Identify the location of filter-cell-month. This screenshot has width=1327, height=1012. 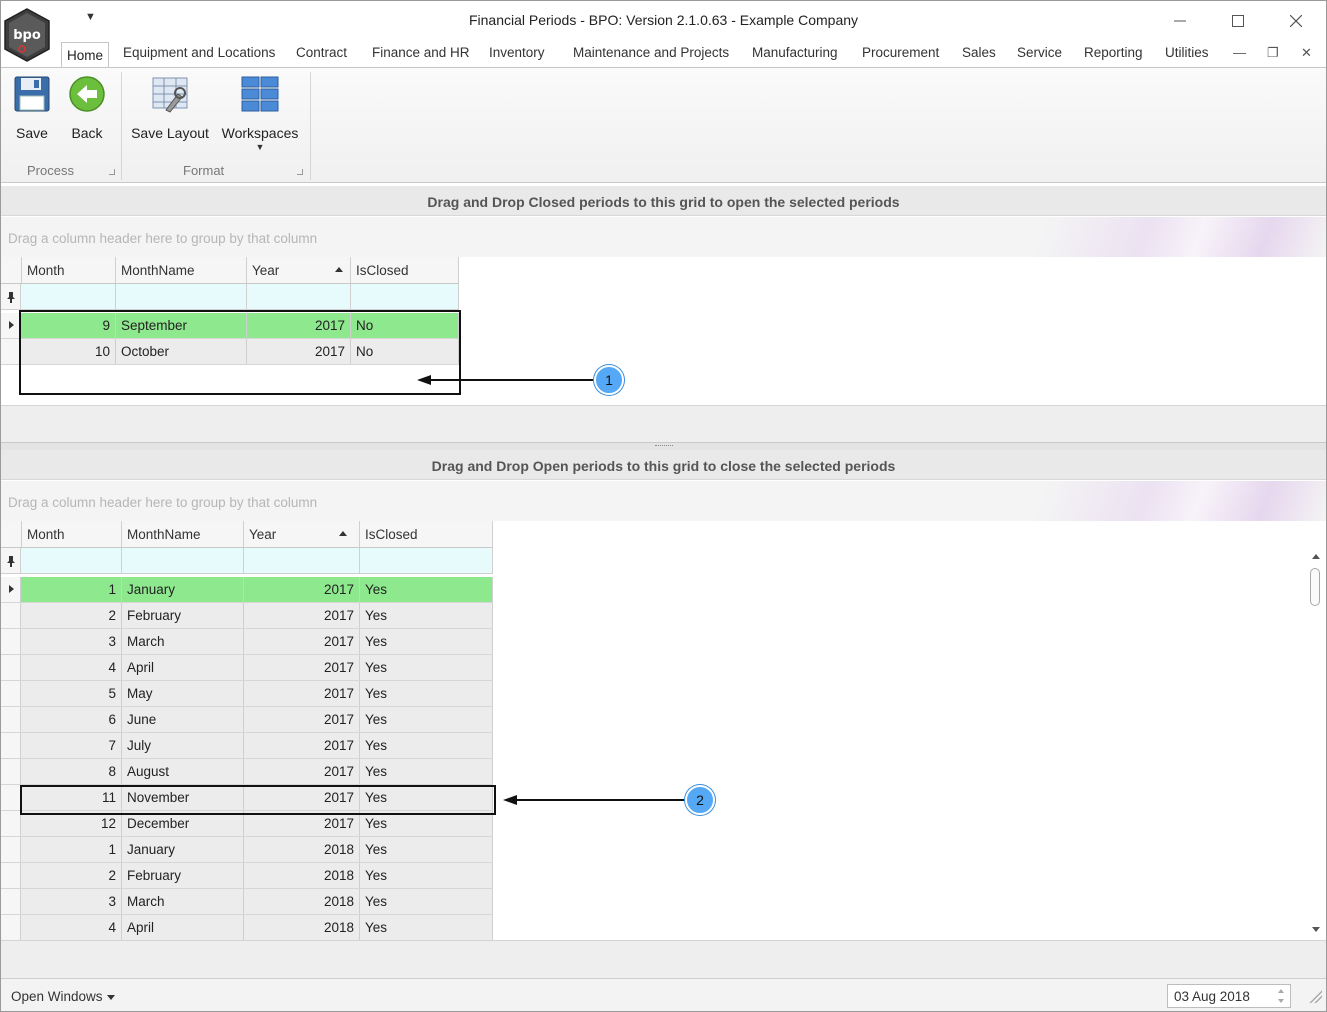
(69, 296).